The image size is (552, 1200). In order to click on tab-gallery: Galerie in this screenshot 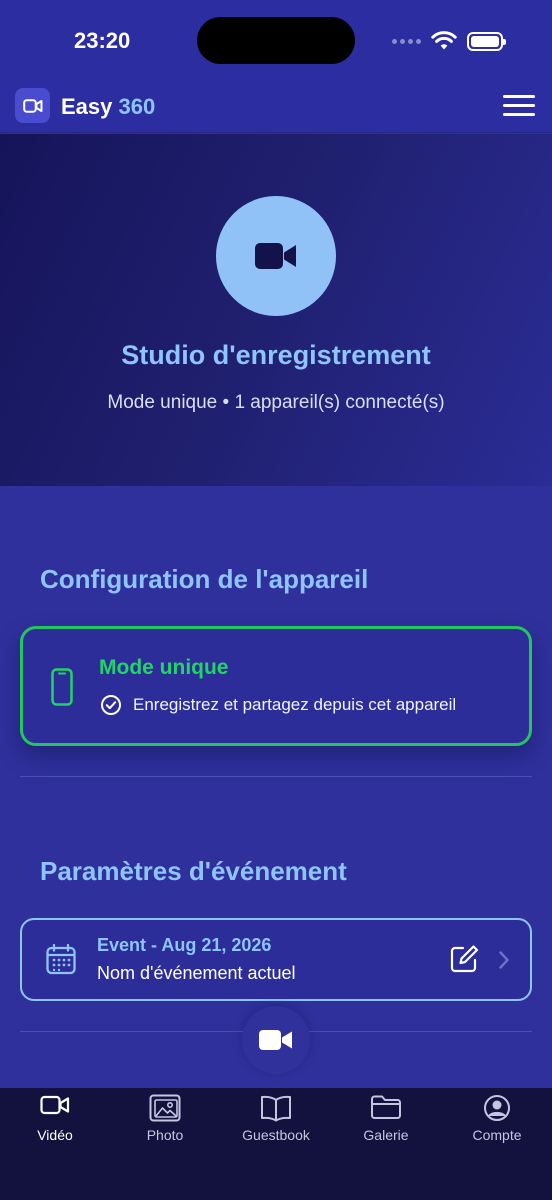, I will do `click(386, 1128)`.